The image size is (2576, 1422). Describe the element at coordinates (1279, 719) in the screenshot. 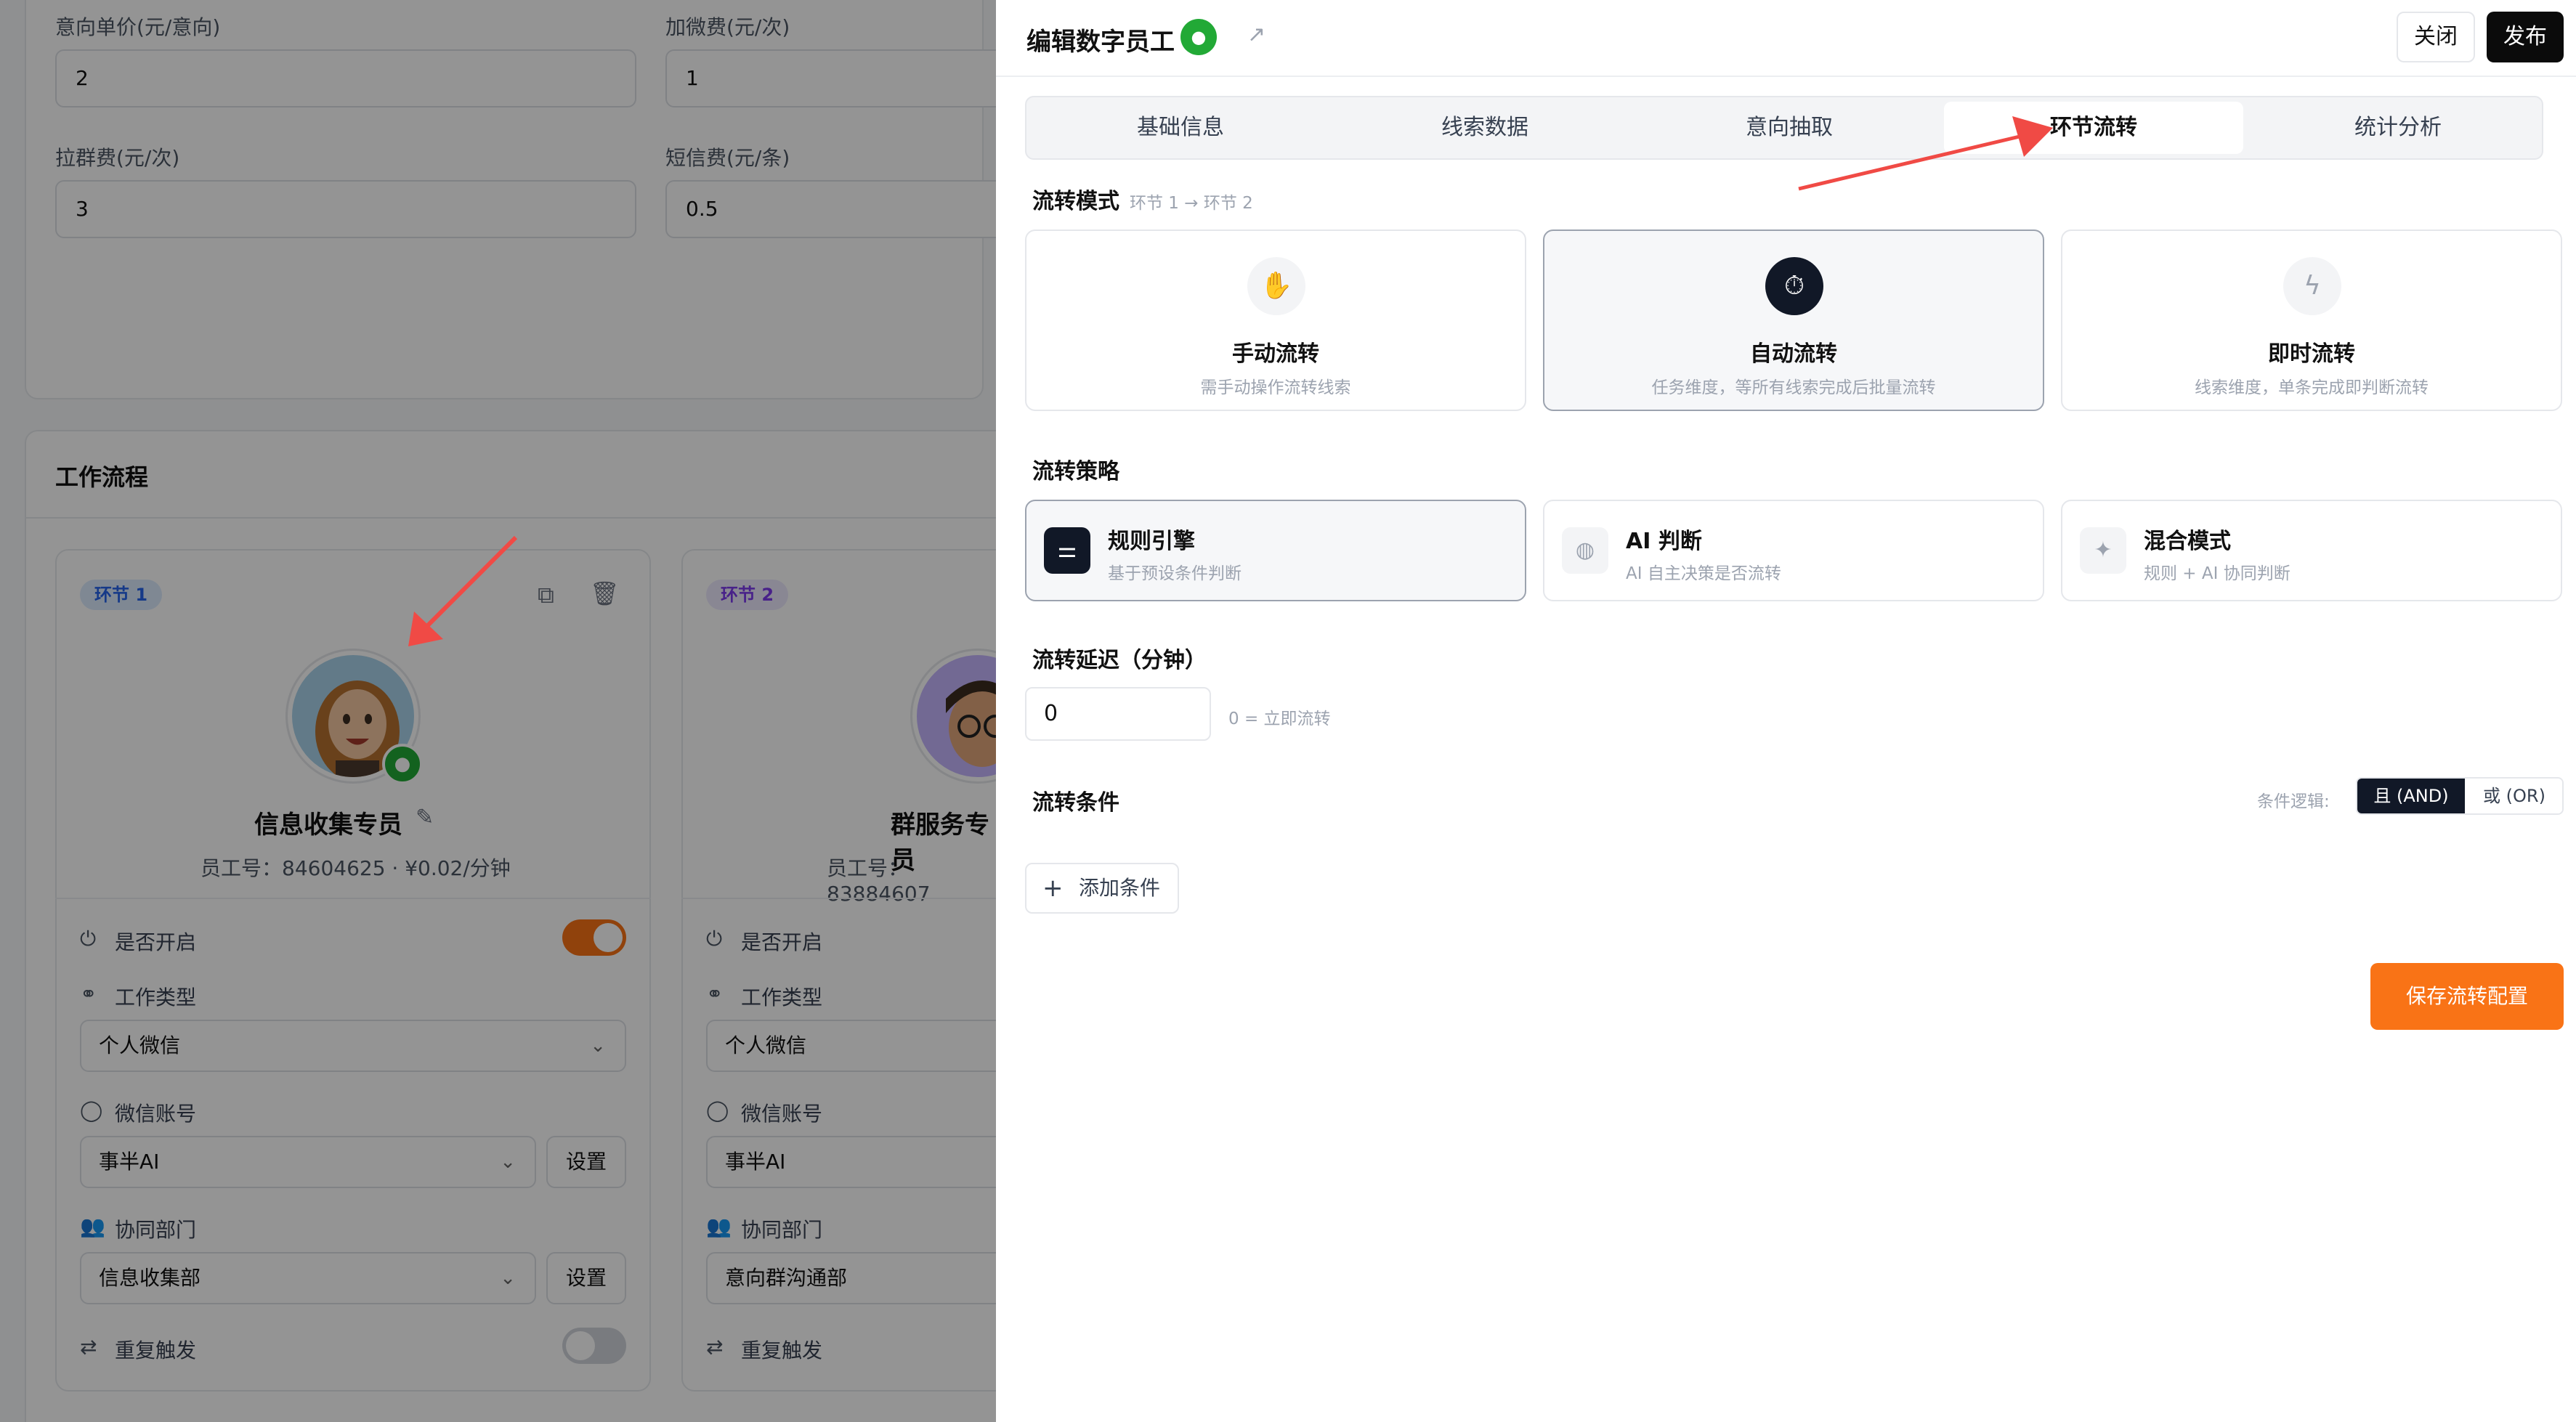

I see `delay-hint: 0 = 立即流转` at that location.